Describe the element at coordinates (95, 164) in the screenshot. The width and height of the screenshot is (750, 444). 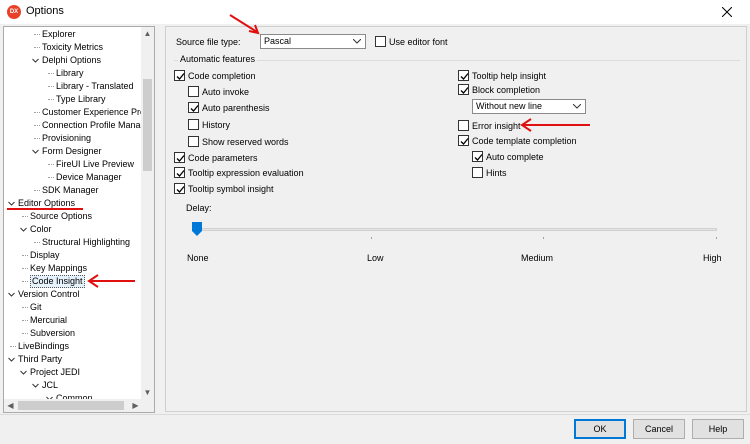
I see `tree-item-label: FireUI Live Preview` at that location.